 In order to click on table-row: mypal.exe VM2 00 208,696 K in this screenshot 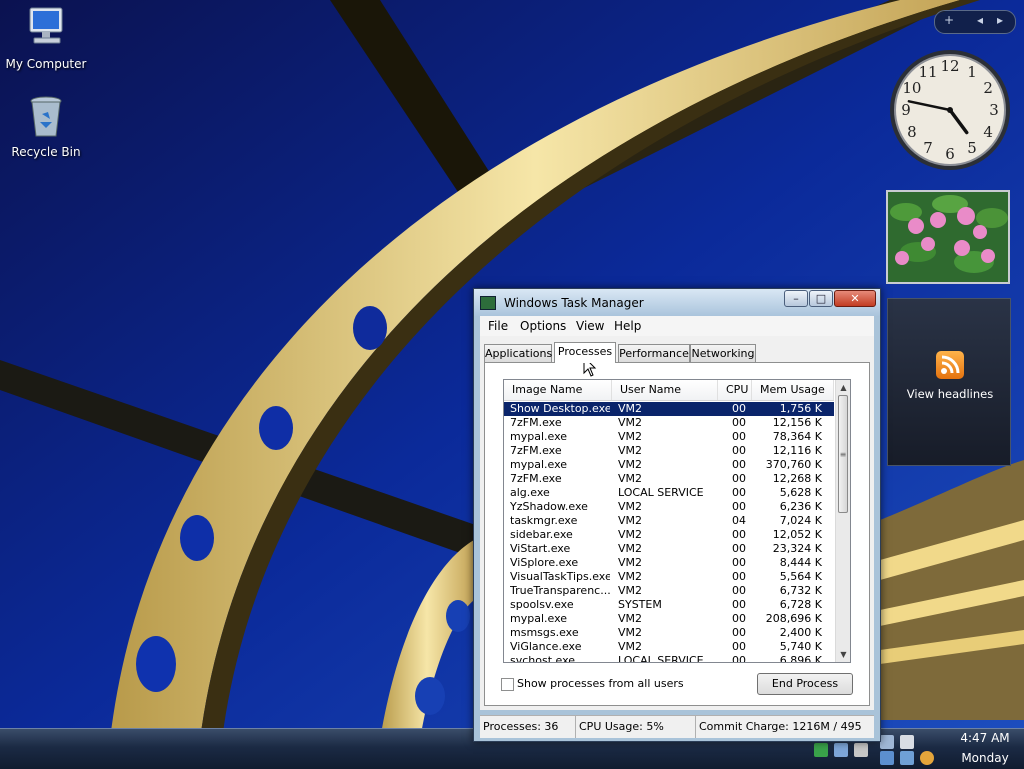, I will do `click(669, 619)`.